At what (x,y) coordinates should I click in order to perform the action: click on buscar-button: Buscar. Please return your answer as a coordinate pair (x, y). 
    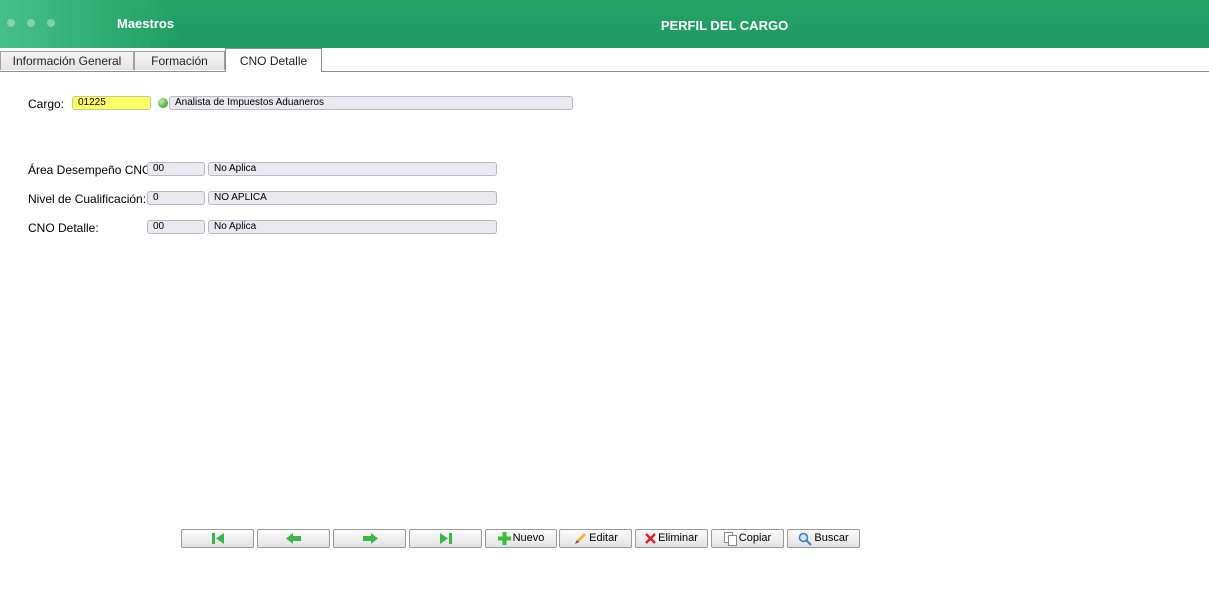
    Looking at the image, I should click on (823, 538).